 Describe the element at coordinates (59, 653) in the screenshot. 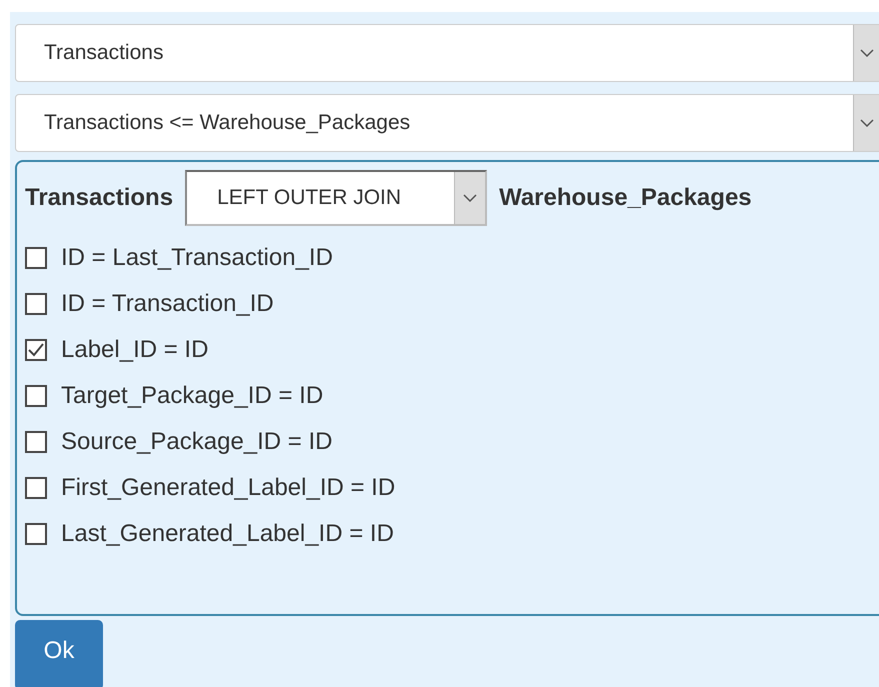

I see `ok-button: Ok` at that location.